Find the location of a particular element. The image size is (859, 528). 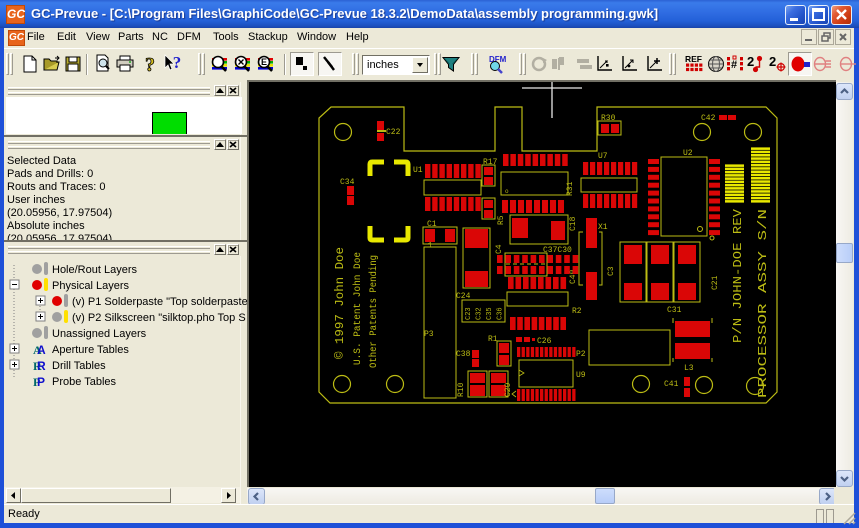

svg-text: Aperture Tables is located at coordinates (90, 350).